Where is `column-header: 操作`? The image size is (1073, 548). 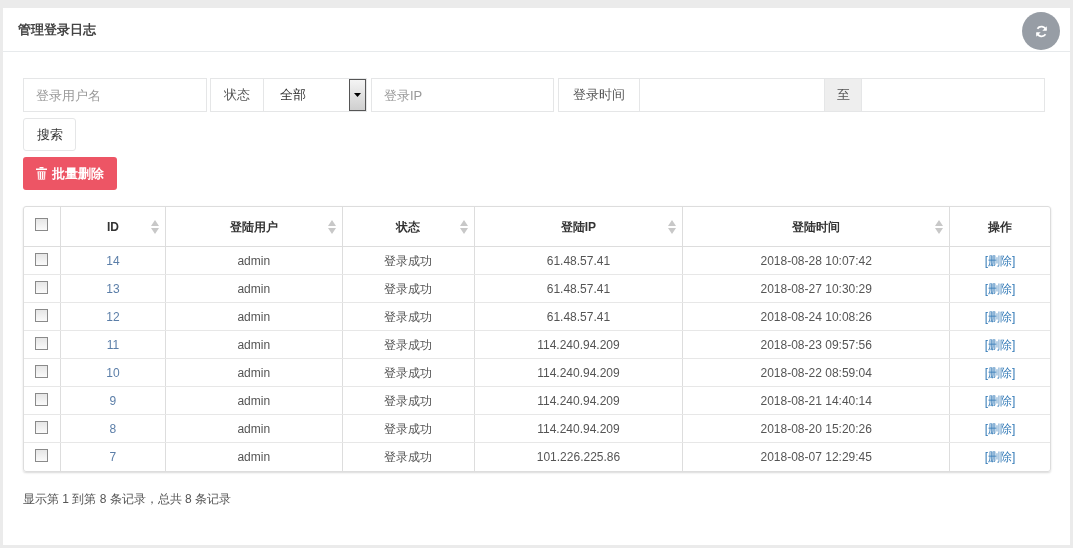 column-header: 操作 is located at coordinates (1000, 227).